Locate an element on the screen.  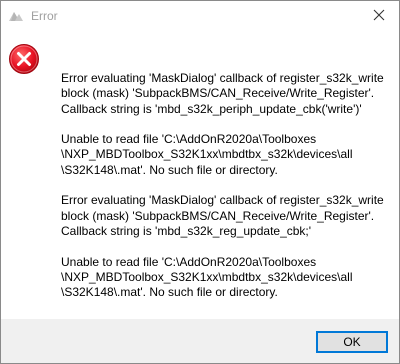
window-title: Error is located at coordinates (44, 16).